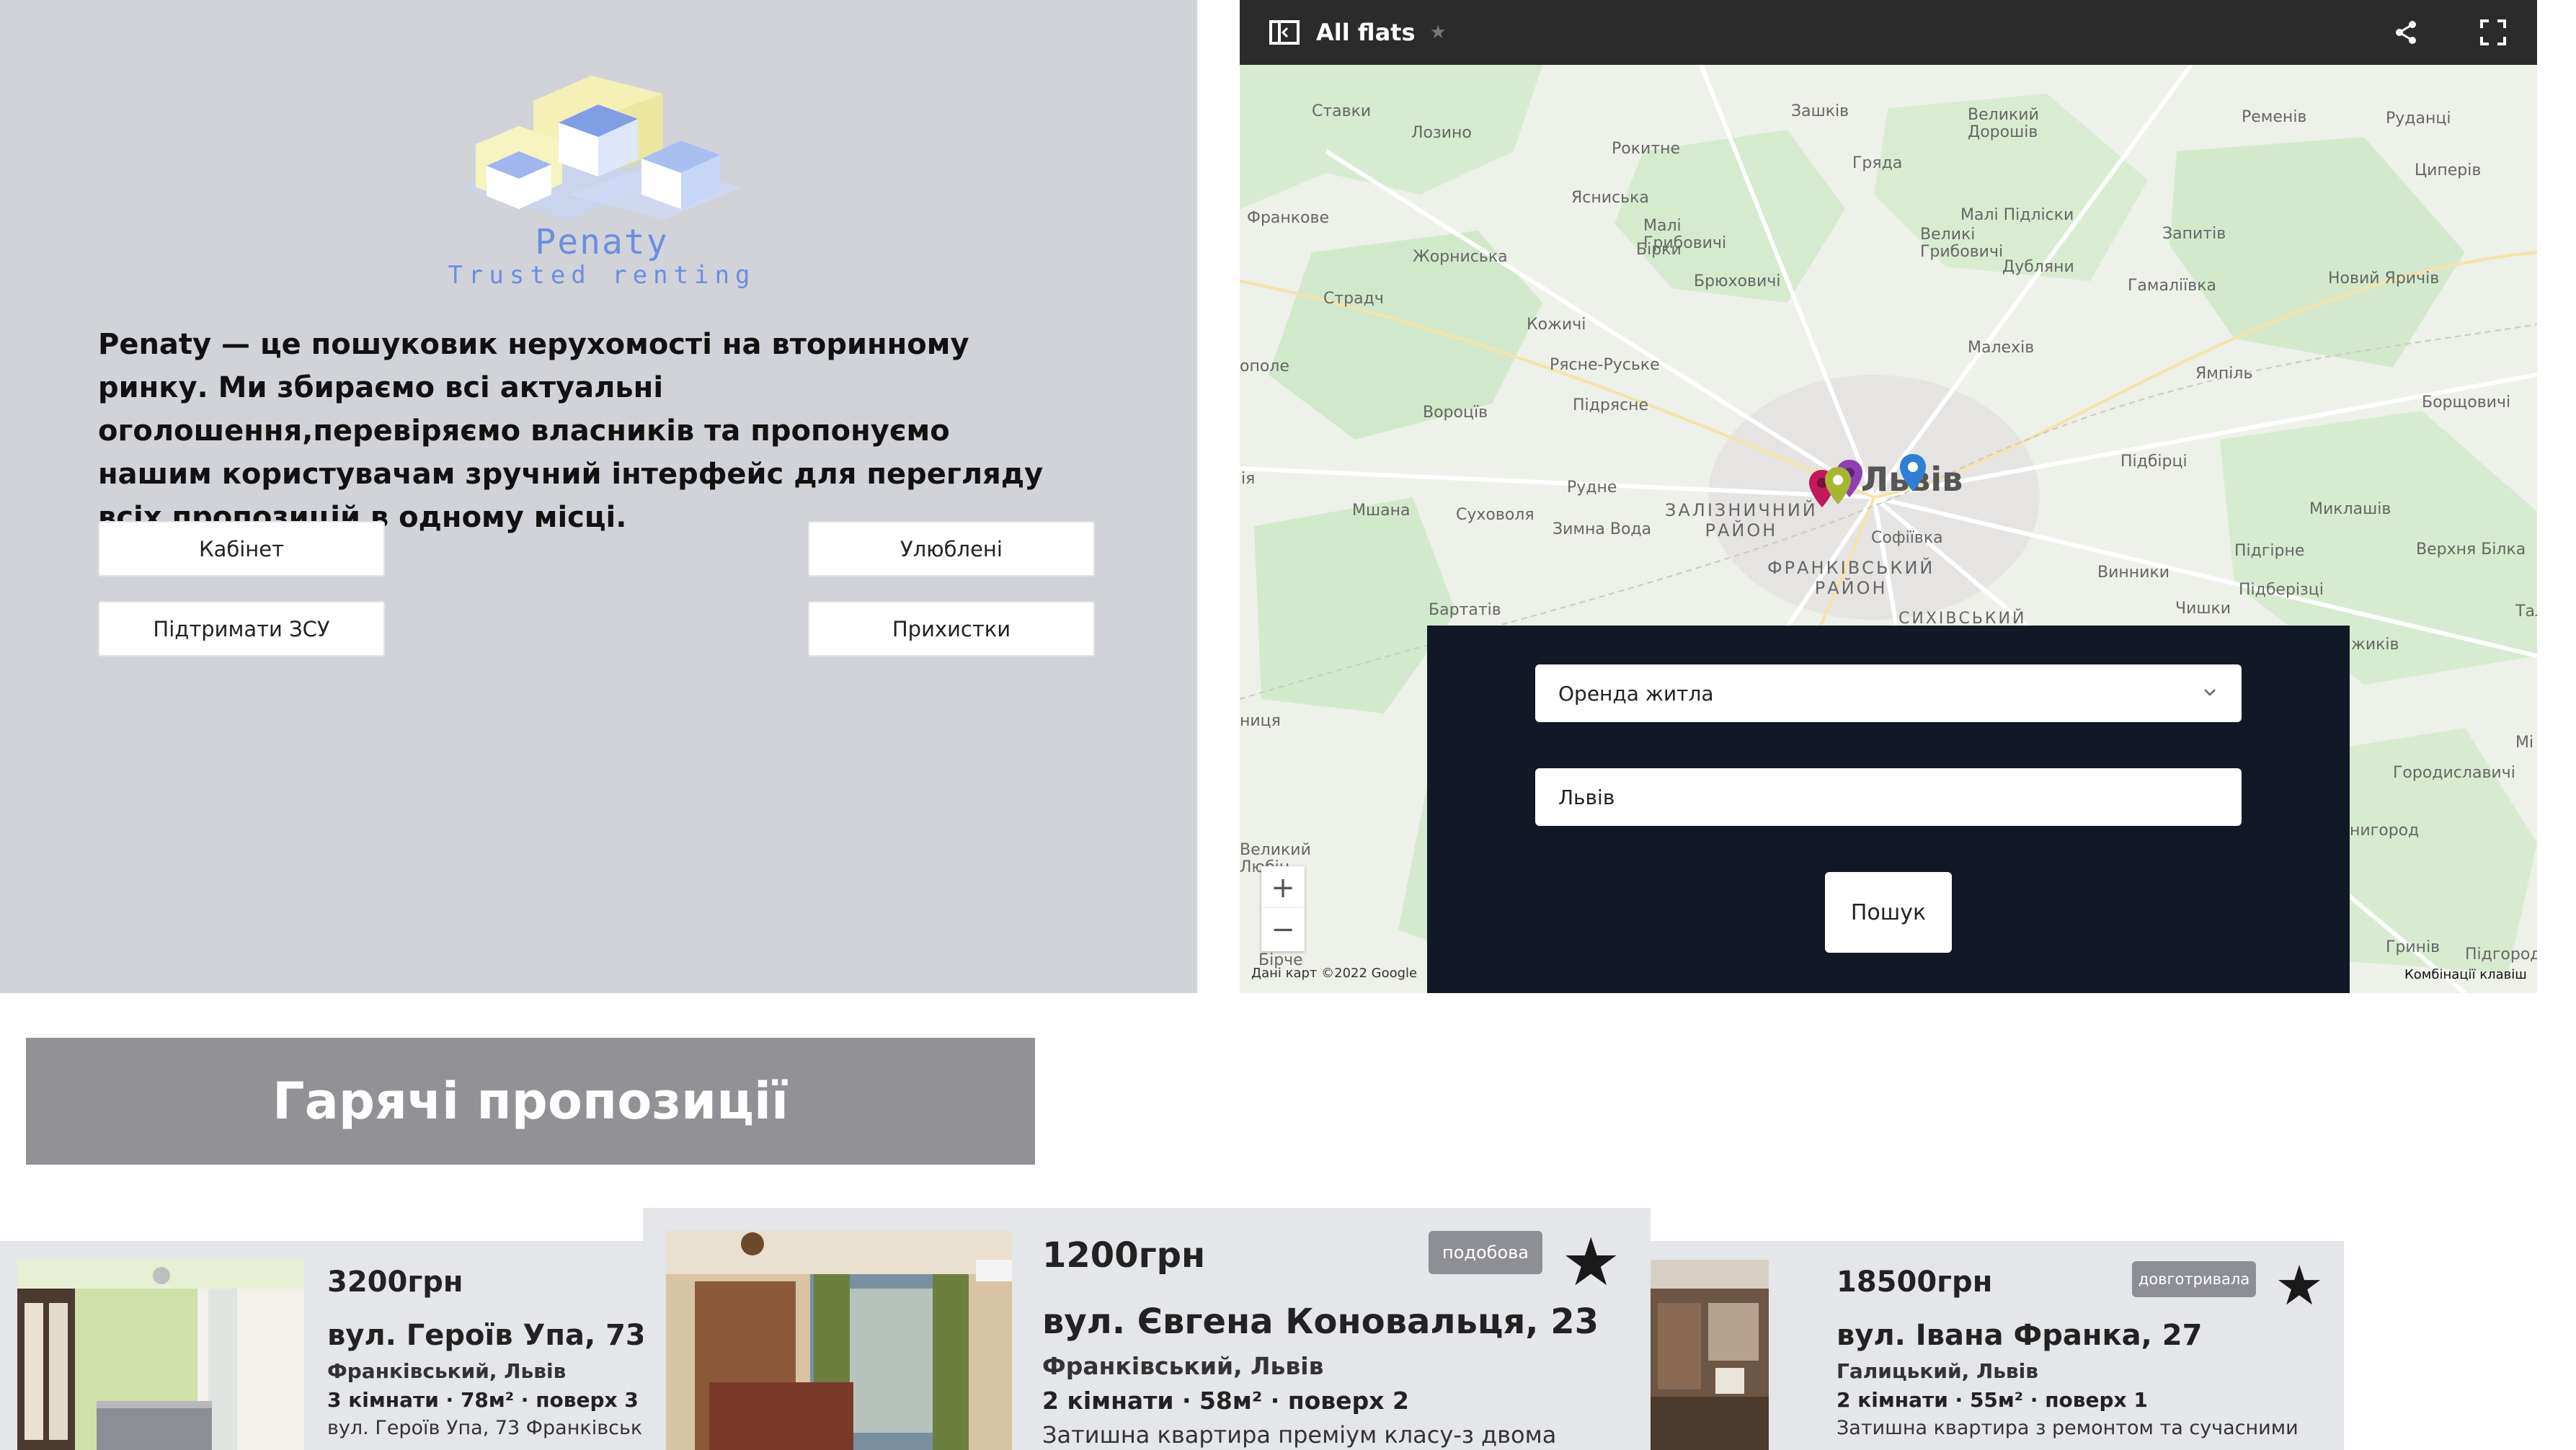  I want to click on map-label: Підбірці, so click(2154, 462).